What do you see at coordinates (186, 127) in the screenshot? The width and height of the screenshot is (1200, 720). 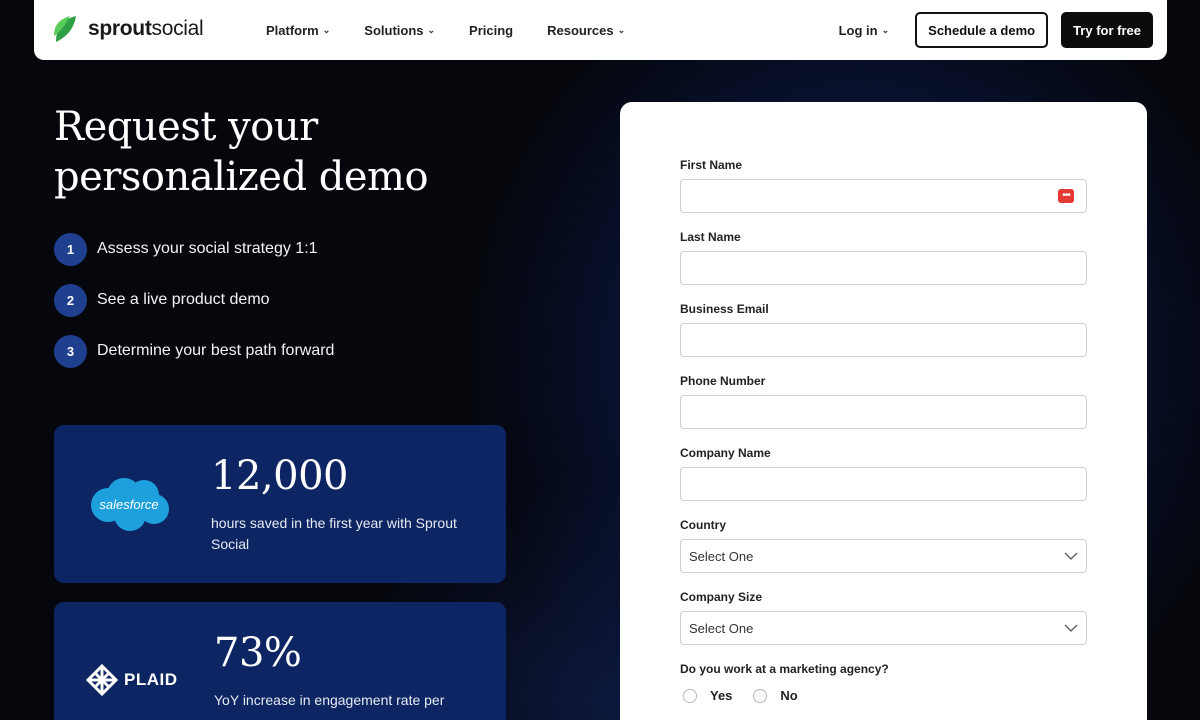 I see `title-line-1: Request your` at bounding box center [186, 127].